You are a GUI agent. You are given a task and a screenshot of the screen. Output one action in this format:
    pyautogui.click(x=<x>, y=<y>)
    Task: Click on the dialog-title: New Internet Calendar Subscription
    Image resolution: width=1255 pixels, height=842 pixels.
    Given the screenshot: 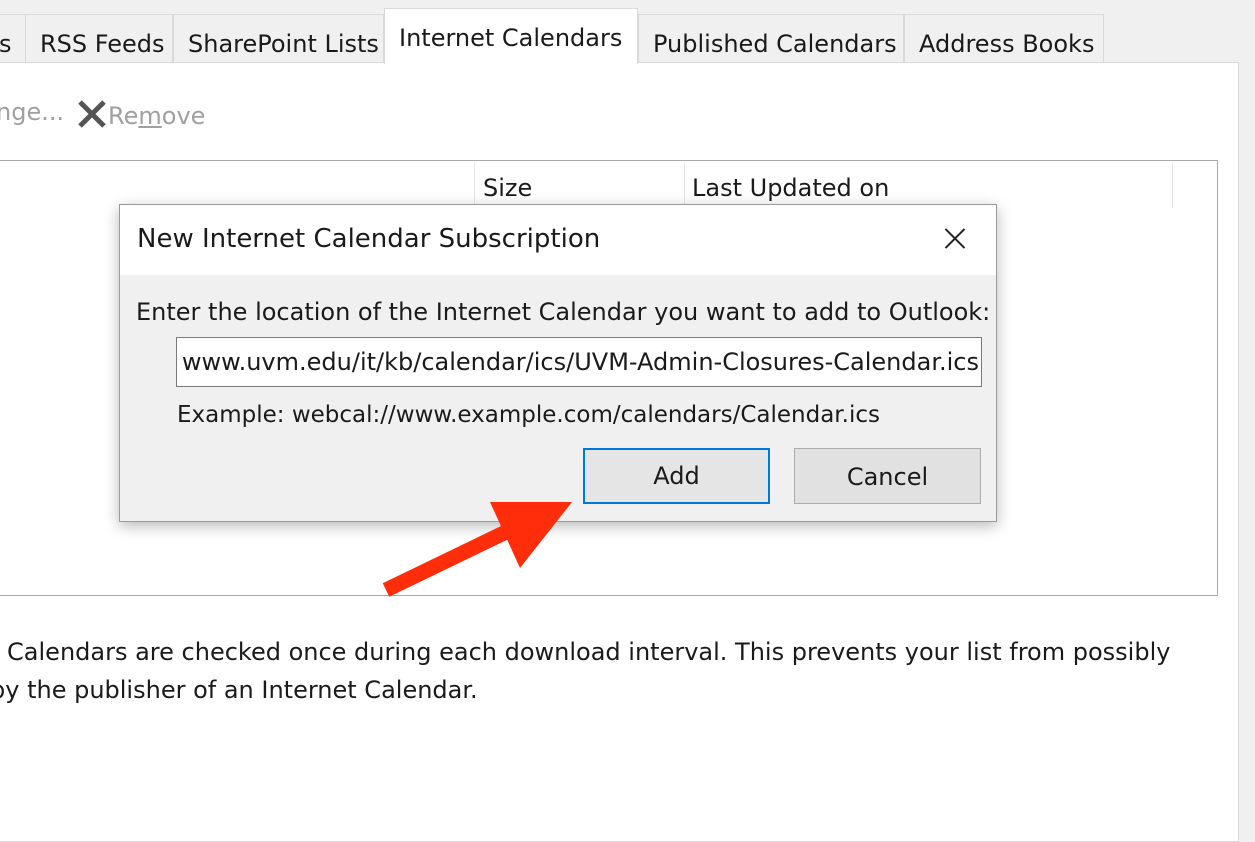 What is the action you would take?
    pyautogui.click(x=369, y=239)
    